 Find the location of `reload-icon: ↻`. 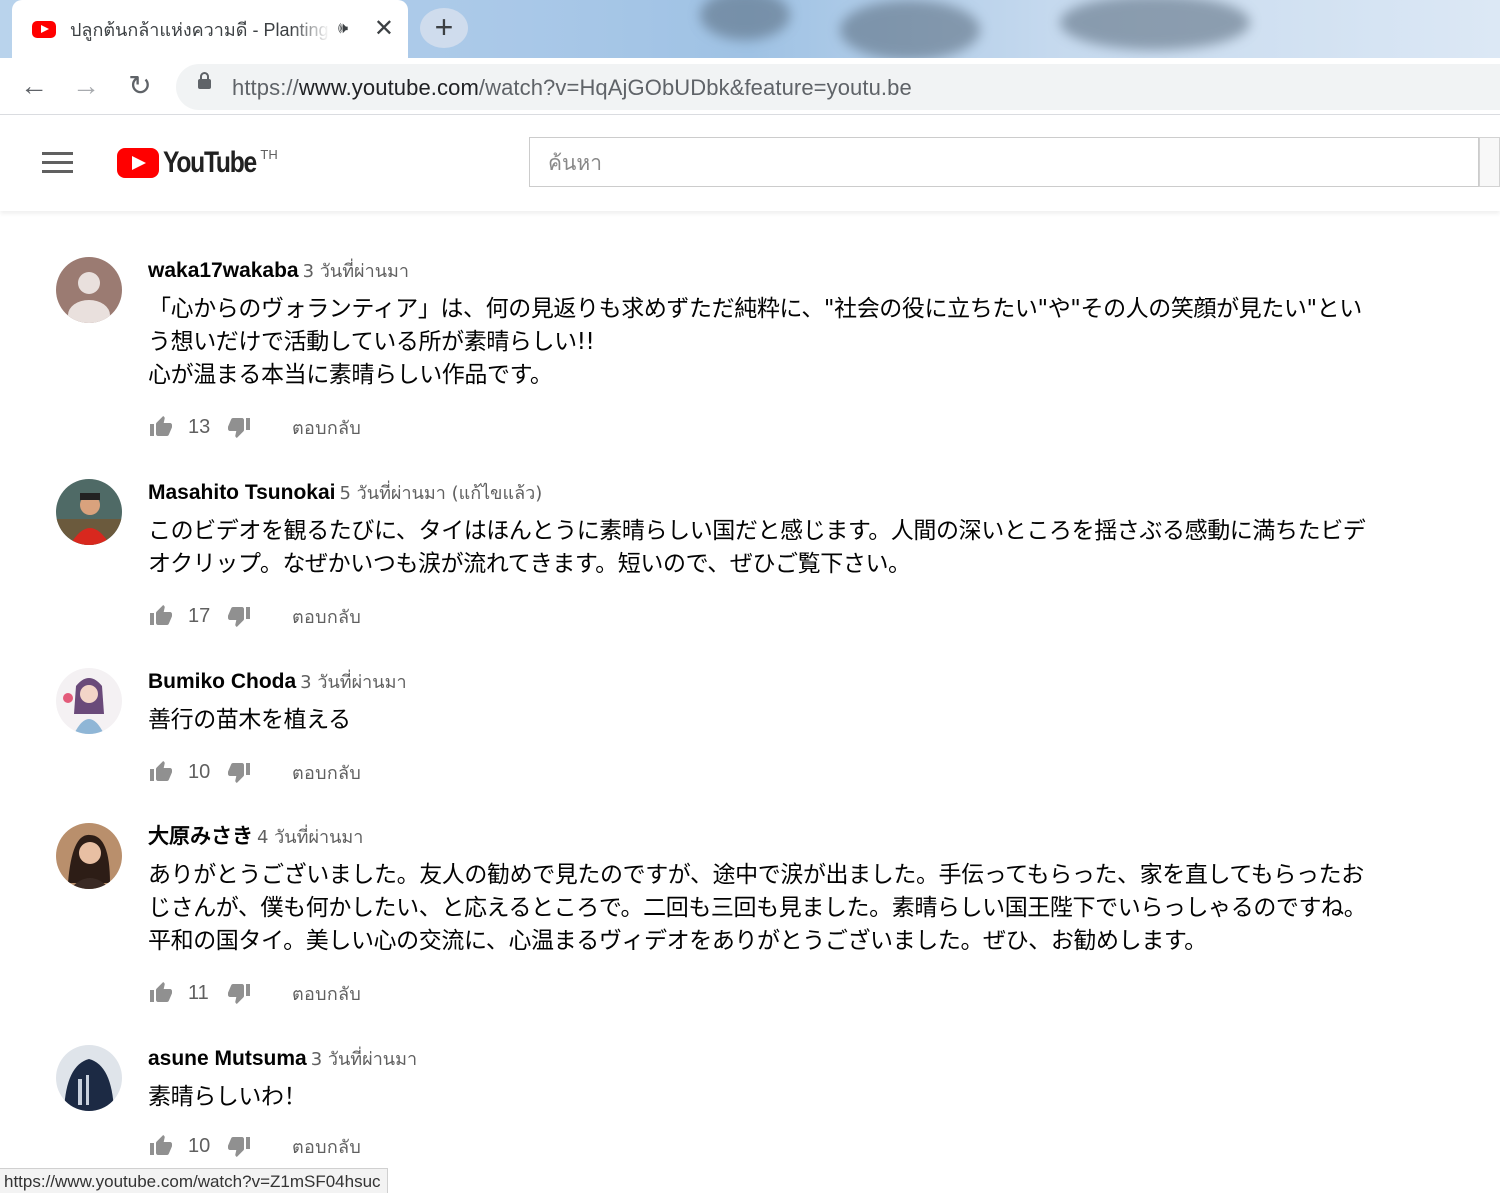

reload-icon: ↻ is located at coordinates (140, 86).